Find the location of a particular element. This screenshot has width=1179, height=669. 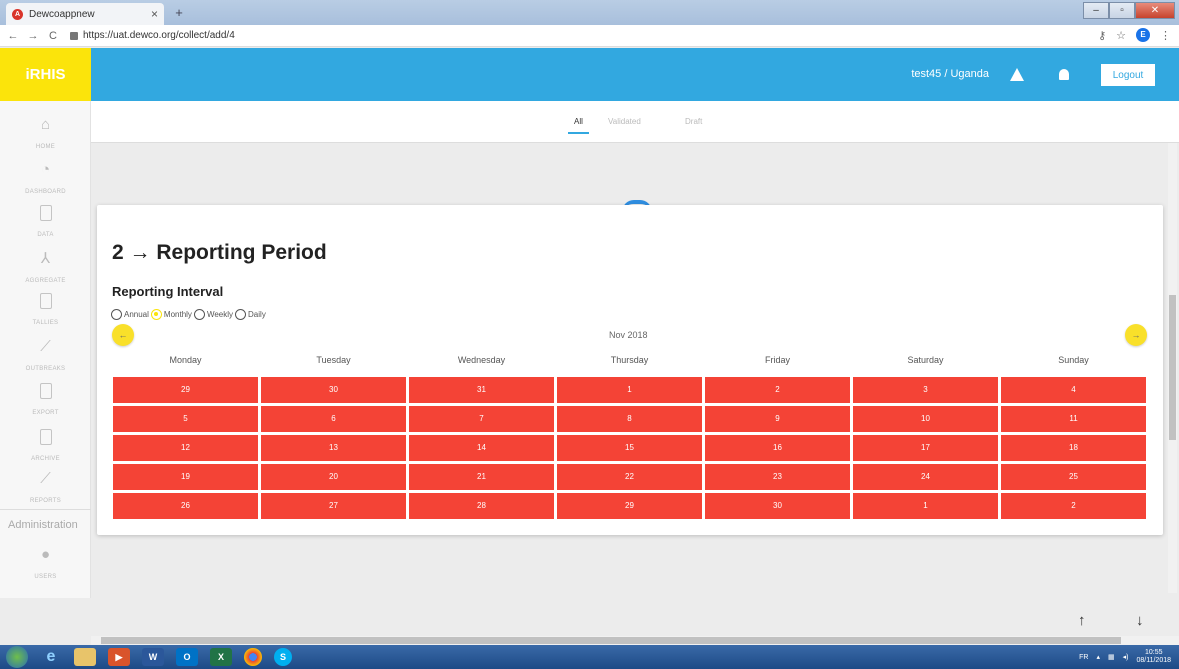

horizontal-scrollbar is located at coordinates (635, 640).